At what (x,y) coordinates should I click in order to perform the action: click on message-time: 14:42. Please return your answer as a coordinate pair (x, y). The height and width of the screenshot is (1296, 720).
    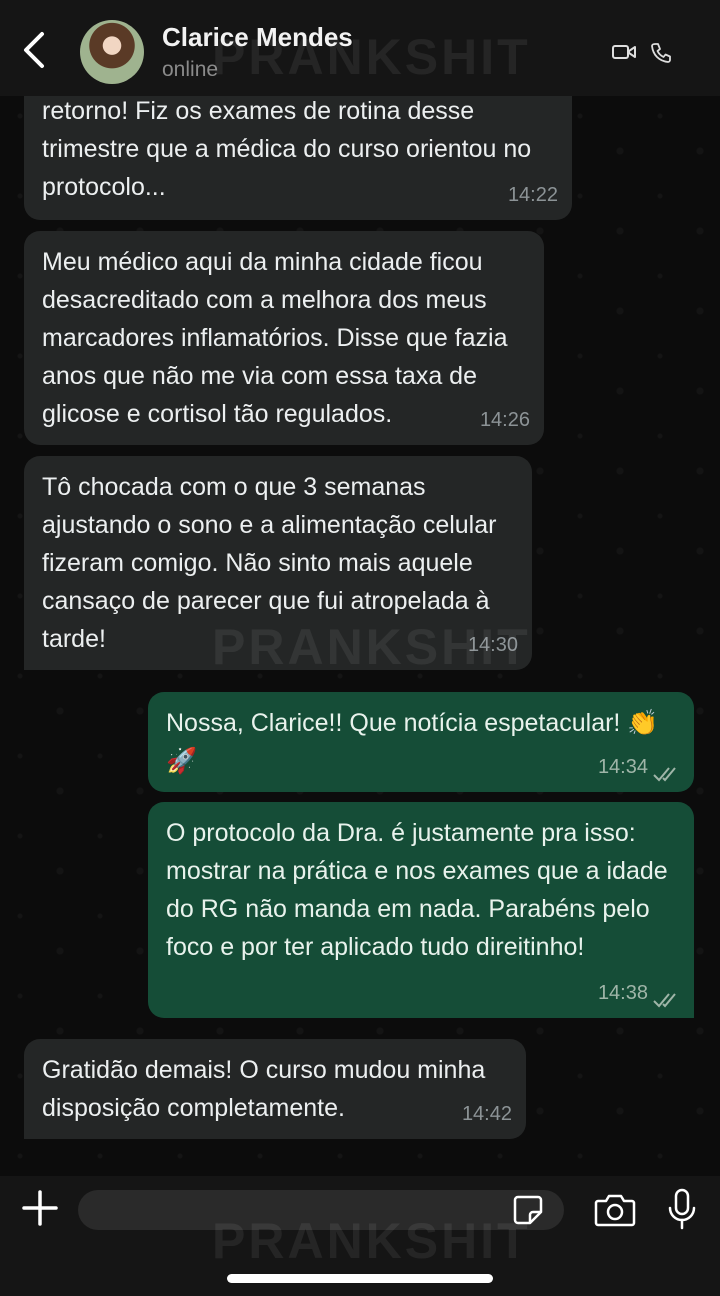
    Looking at the image, I should click on (486, 1114).